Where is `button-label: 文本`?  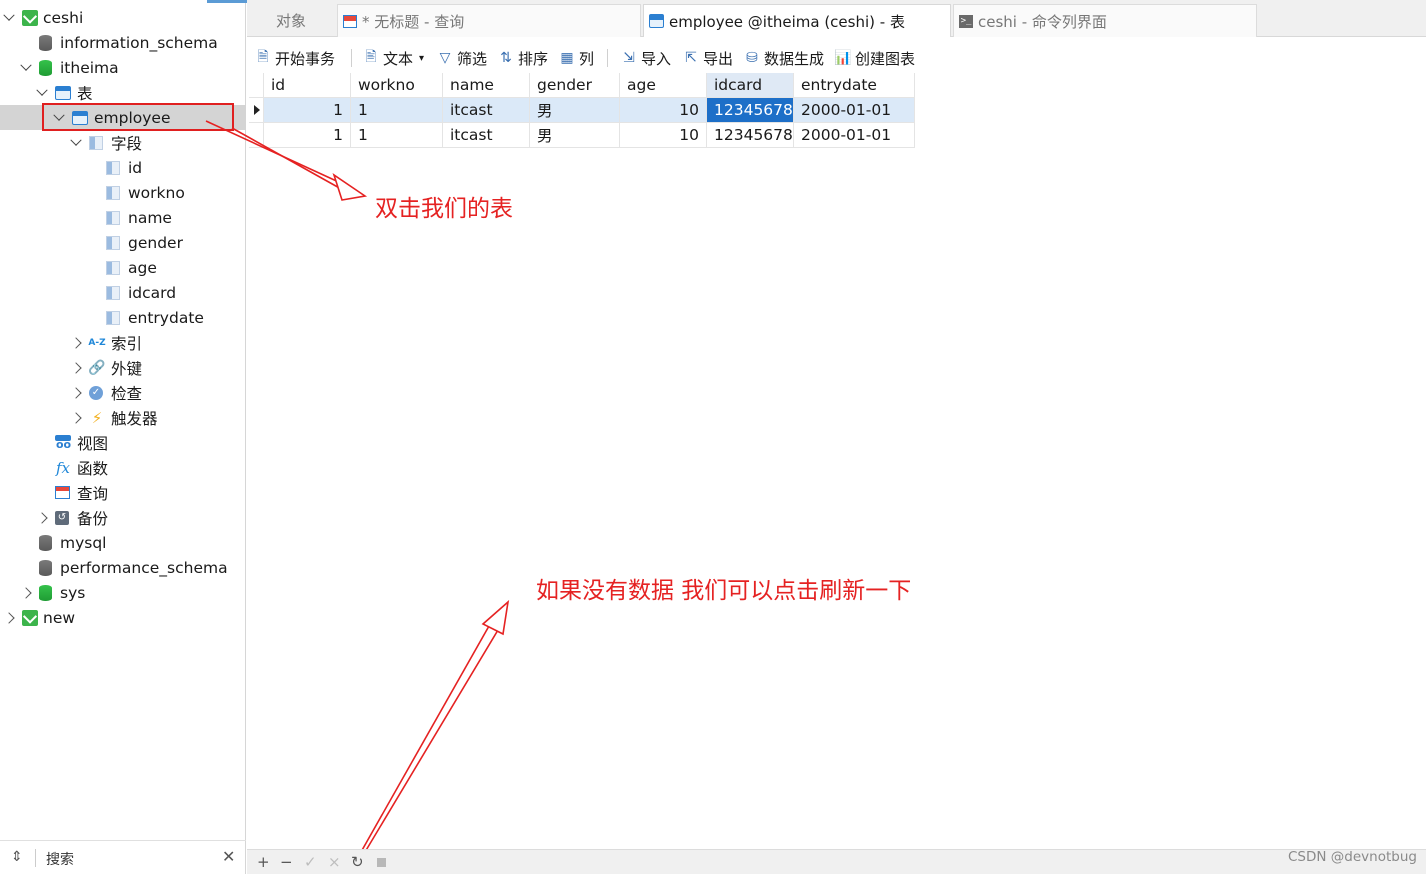
button-label: 文本 is located at coordinates (398, 58).